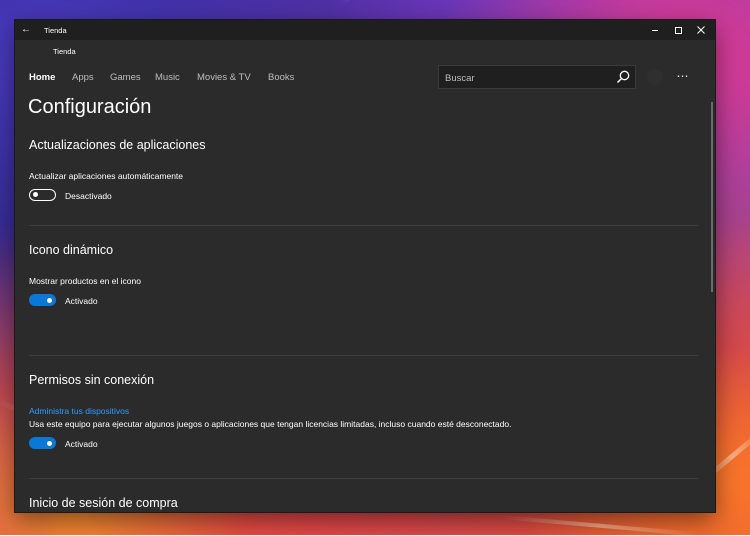 This screenshot has height=536, width=750. What do you see at coordinates (106, 176) in the screenshot?
I see `auto-update-label: Actualizar aplicaciones automáticamente` at bounding box center [106, 176].